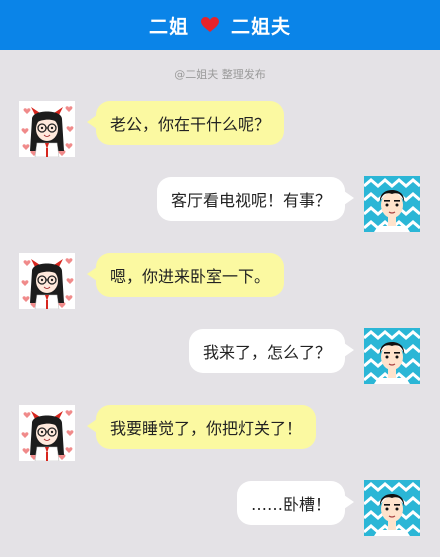 Image resolution: width=440 pixels, height=557 pixels. I want to click on message-text: 老公，你在干什么呢？, so click(190, 124).